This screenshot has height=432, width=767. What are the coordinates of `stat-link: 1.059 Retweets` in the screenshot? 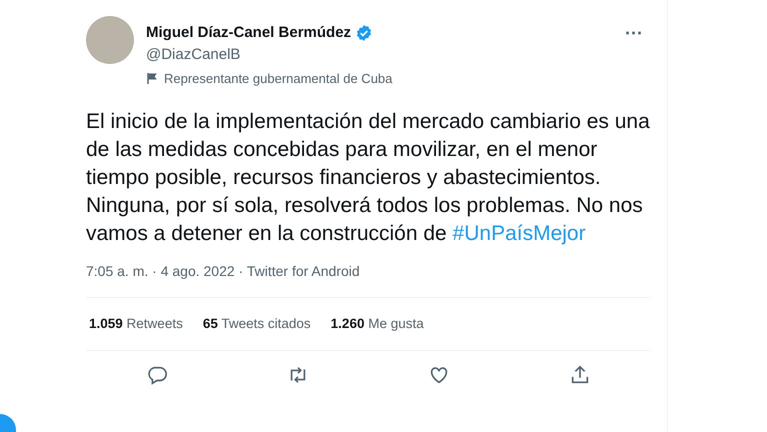 It's located at (136, 324).